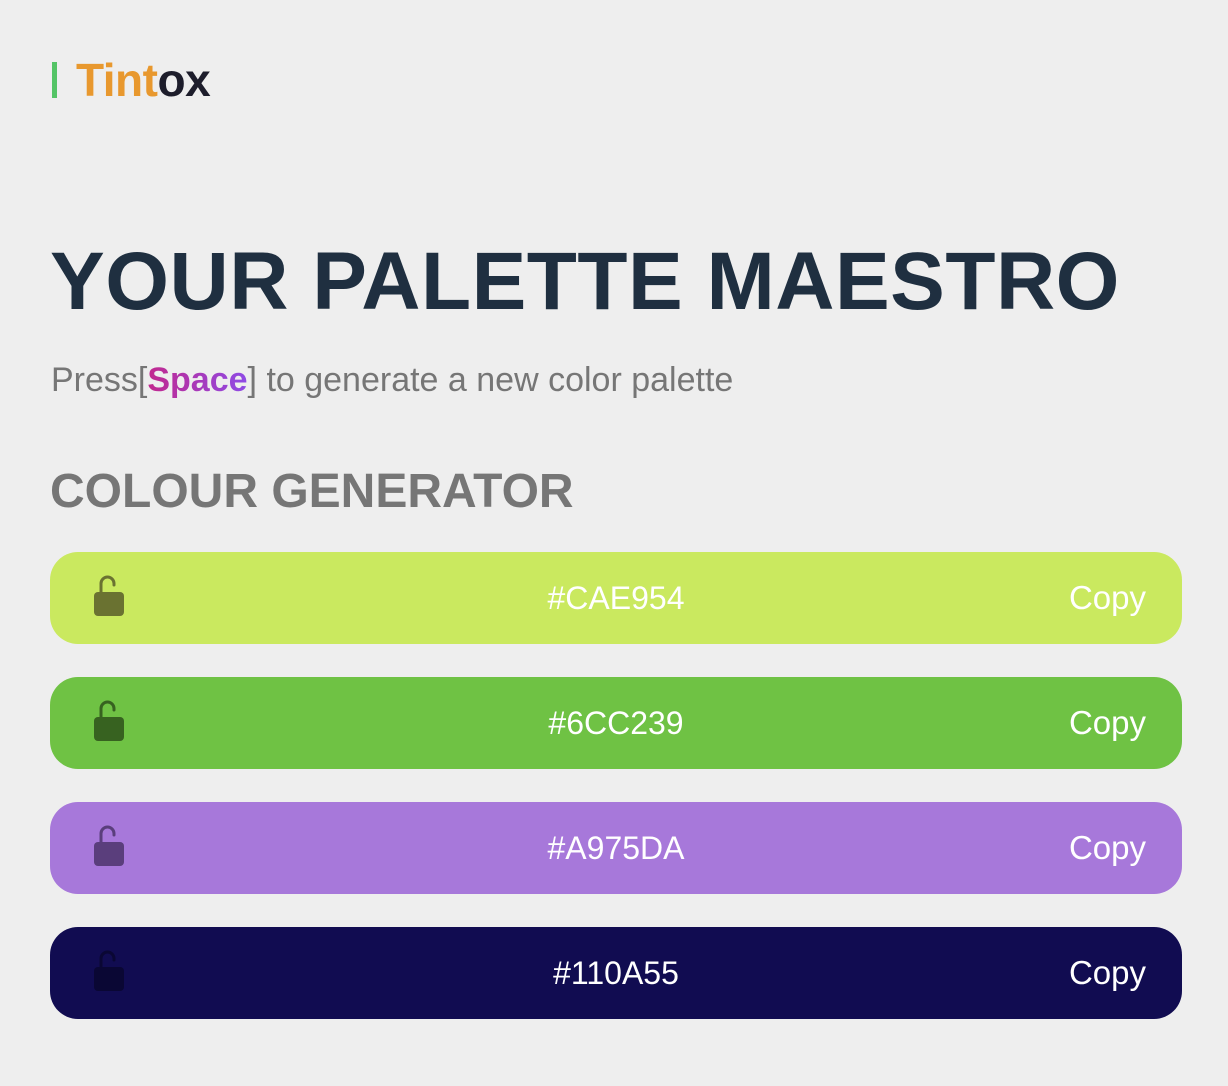 The height and width of the screenshot is (1086, 1228). Describe the element at coordinates (184, 80) in the screenshot. I see `logo-wordmark-rest: ox` at that location.